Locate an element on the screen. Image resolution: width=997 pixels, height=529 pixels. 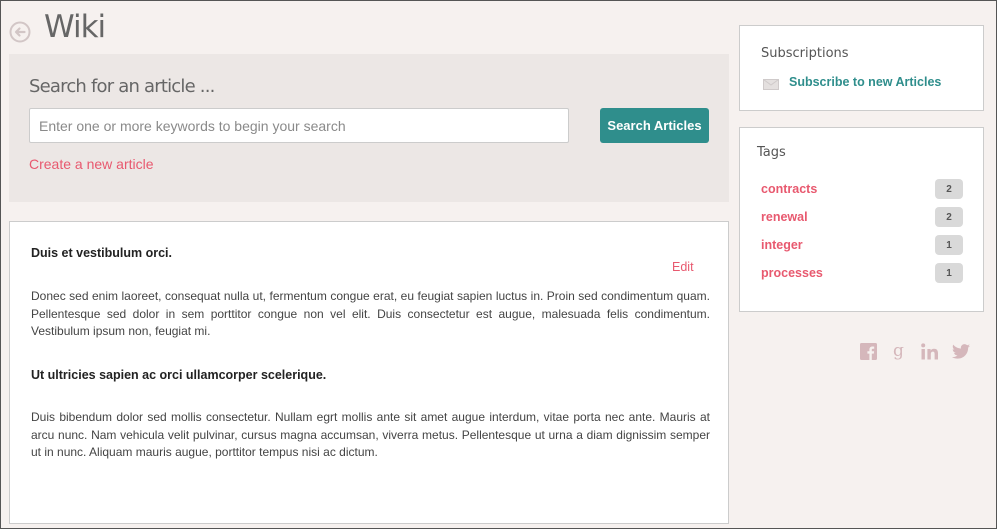
subscriptions-title: Subscriptions is located at coordinates (805, 53).